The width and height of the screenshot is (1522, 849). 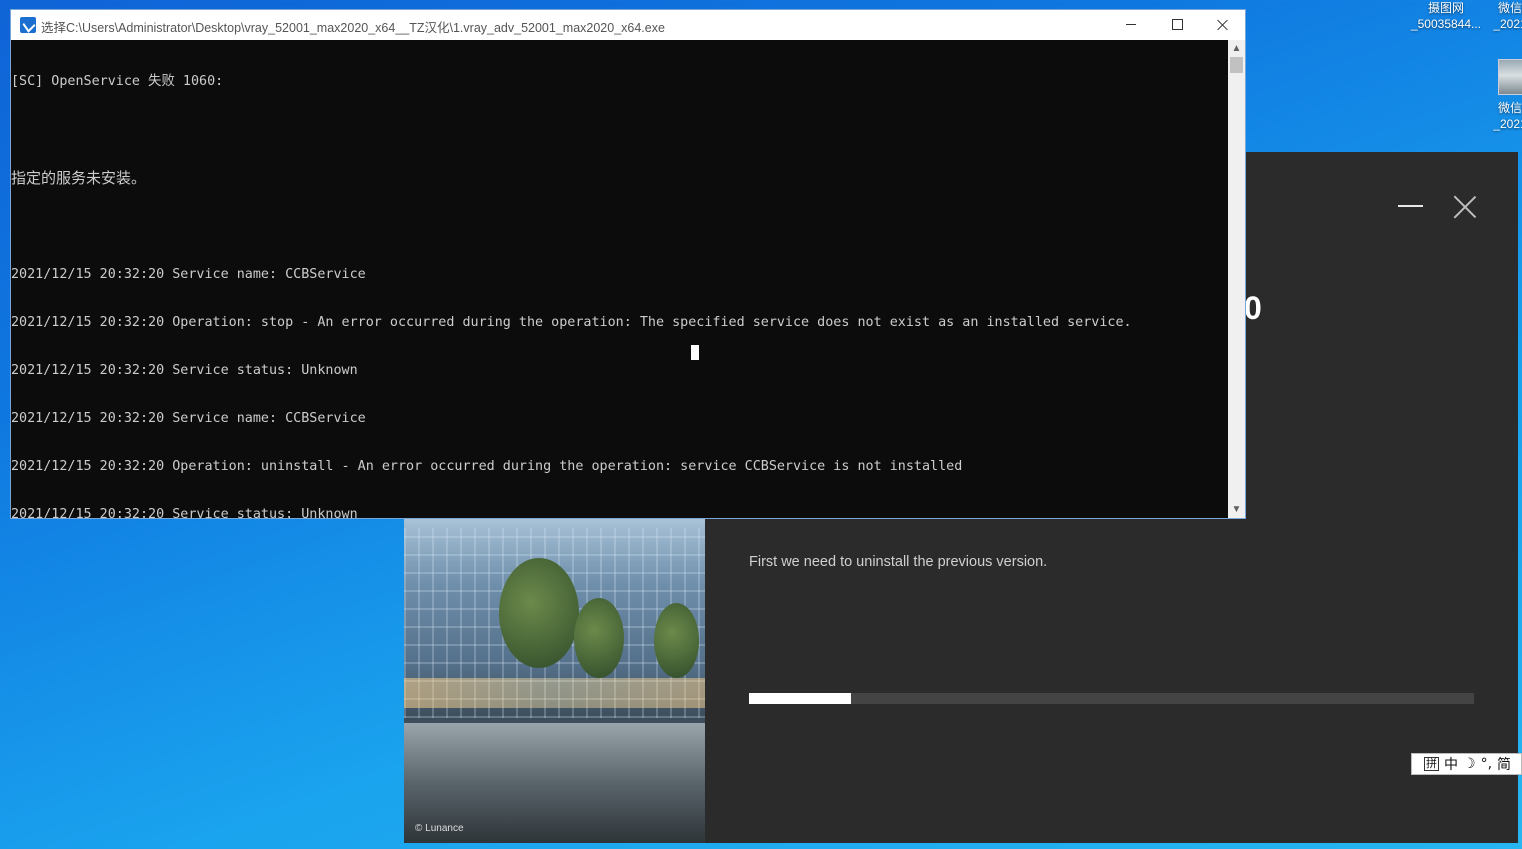 What do you see at coordinates (79, 178) in the screenshot?
I see `console-line: 指定的服务未安装。` at bounding box center [79, 178].